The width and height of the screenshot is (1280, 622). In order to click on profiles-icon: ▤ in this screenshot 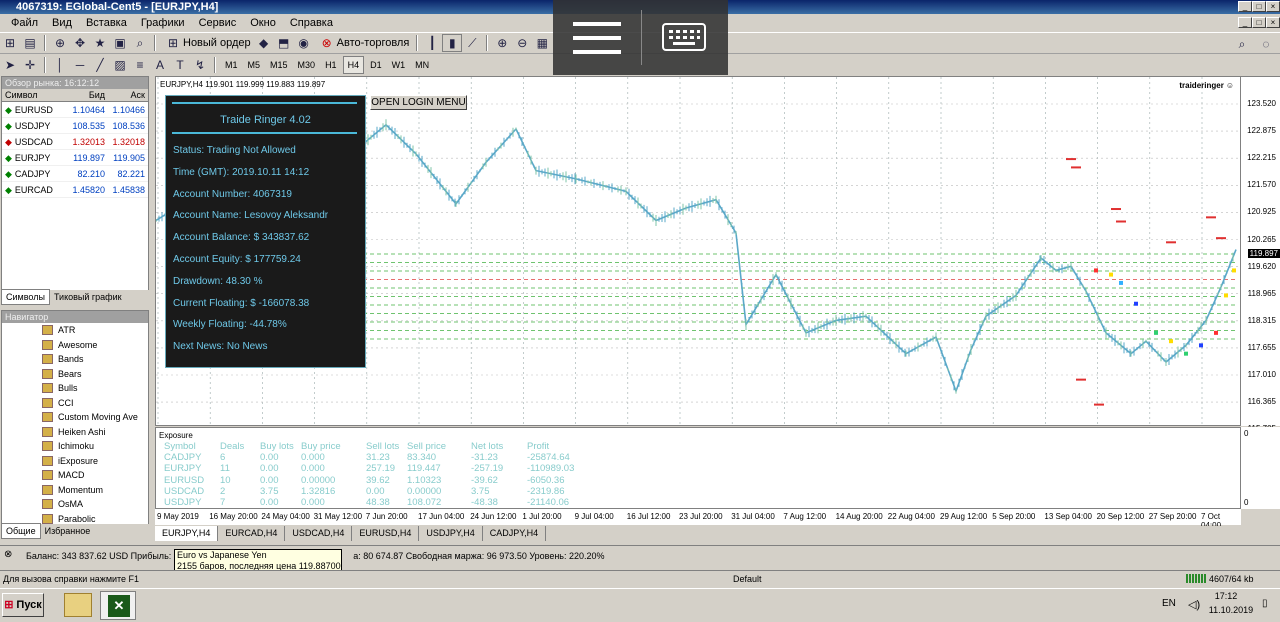, I will do `click(30, 43)`.